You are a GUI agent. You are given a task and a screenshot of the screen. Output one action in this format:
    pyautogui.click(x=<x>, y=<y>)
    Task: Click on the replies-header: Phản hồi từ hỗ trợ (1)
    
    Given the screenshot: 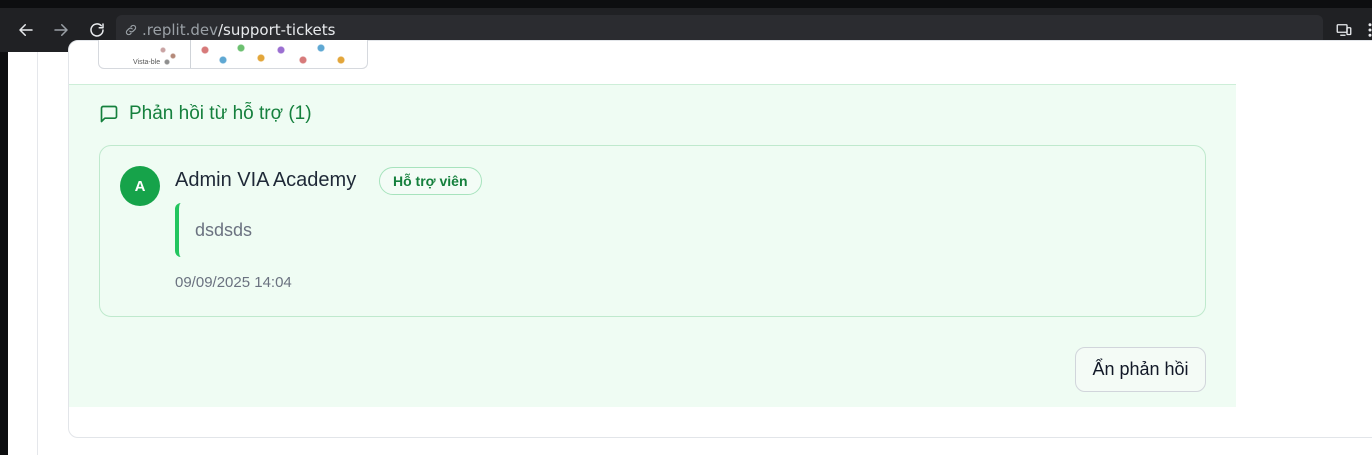 What is the action you would take?
    pyautogui.click(x=205, y=114)
    